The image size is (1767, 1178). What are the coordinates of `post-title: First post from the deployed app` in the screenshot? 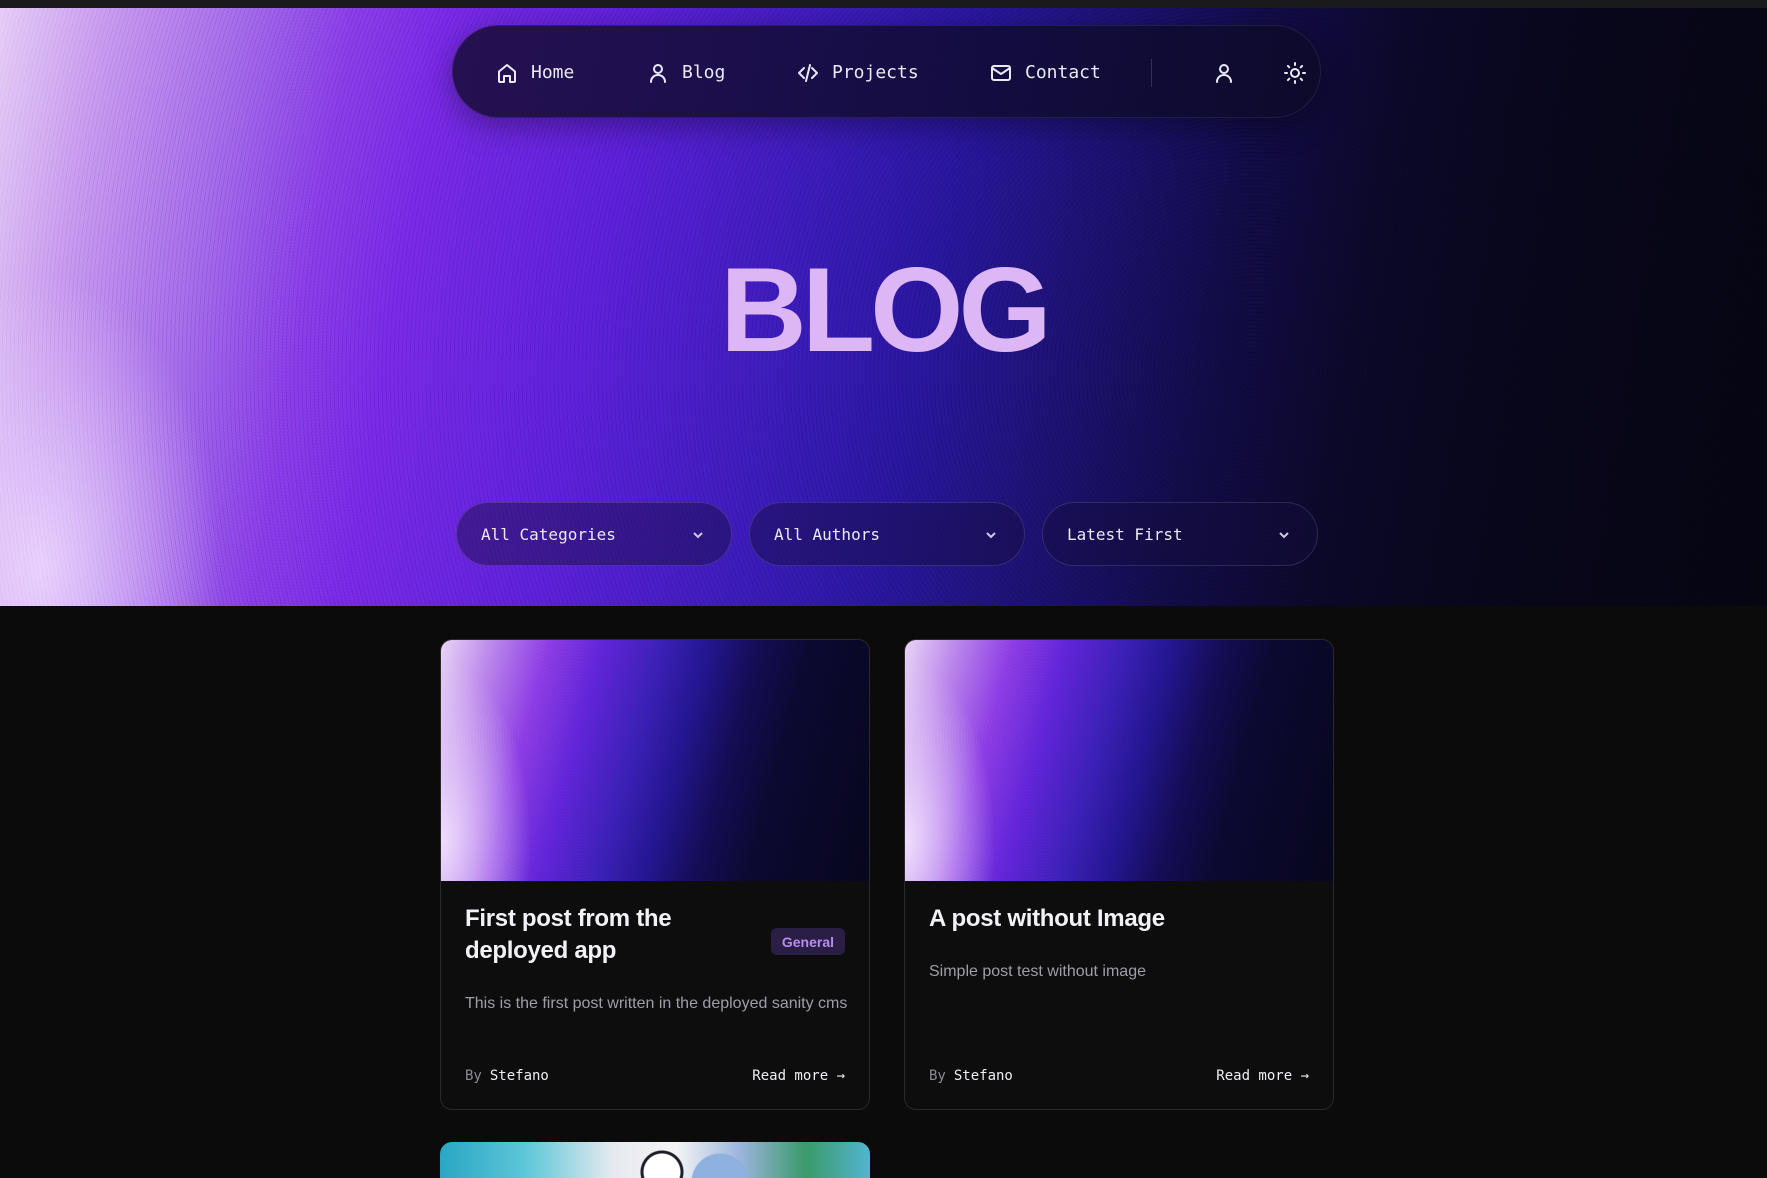 It's located at (615, 935).